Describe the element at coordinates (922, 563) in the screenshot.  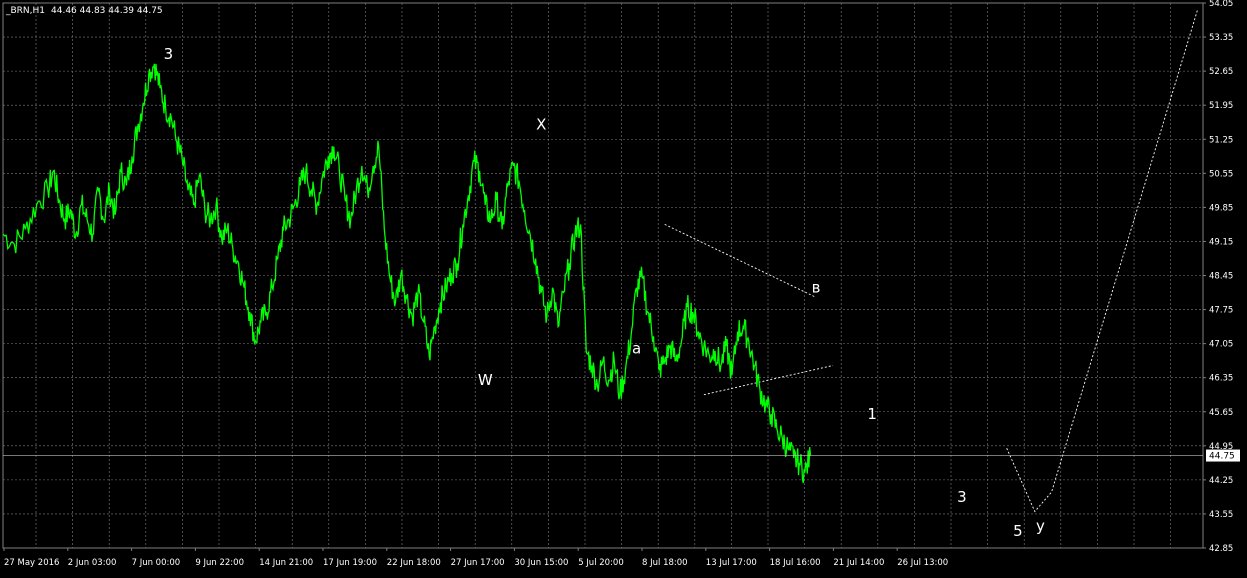
I see `x-tick-label: 26 Jul 13:00` at that location.